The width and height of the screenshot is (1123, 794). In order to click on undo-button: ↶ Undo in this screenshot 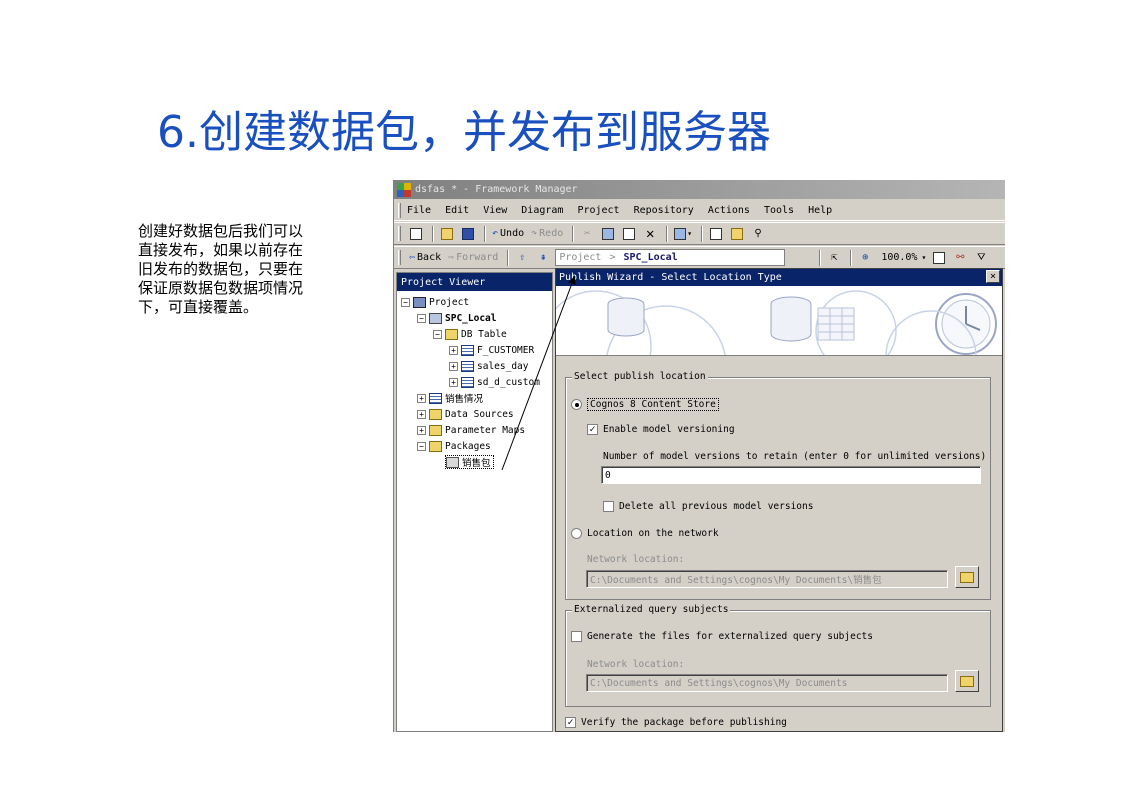, I will do `click(508, 234)`.